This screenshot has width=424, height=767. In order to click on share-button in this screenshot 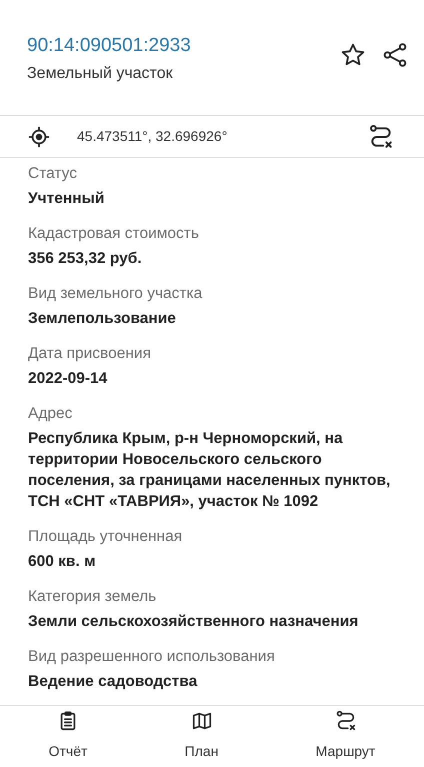, I will do `click(395, 55)`.